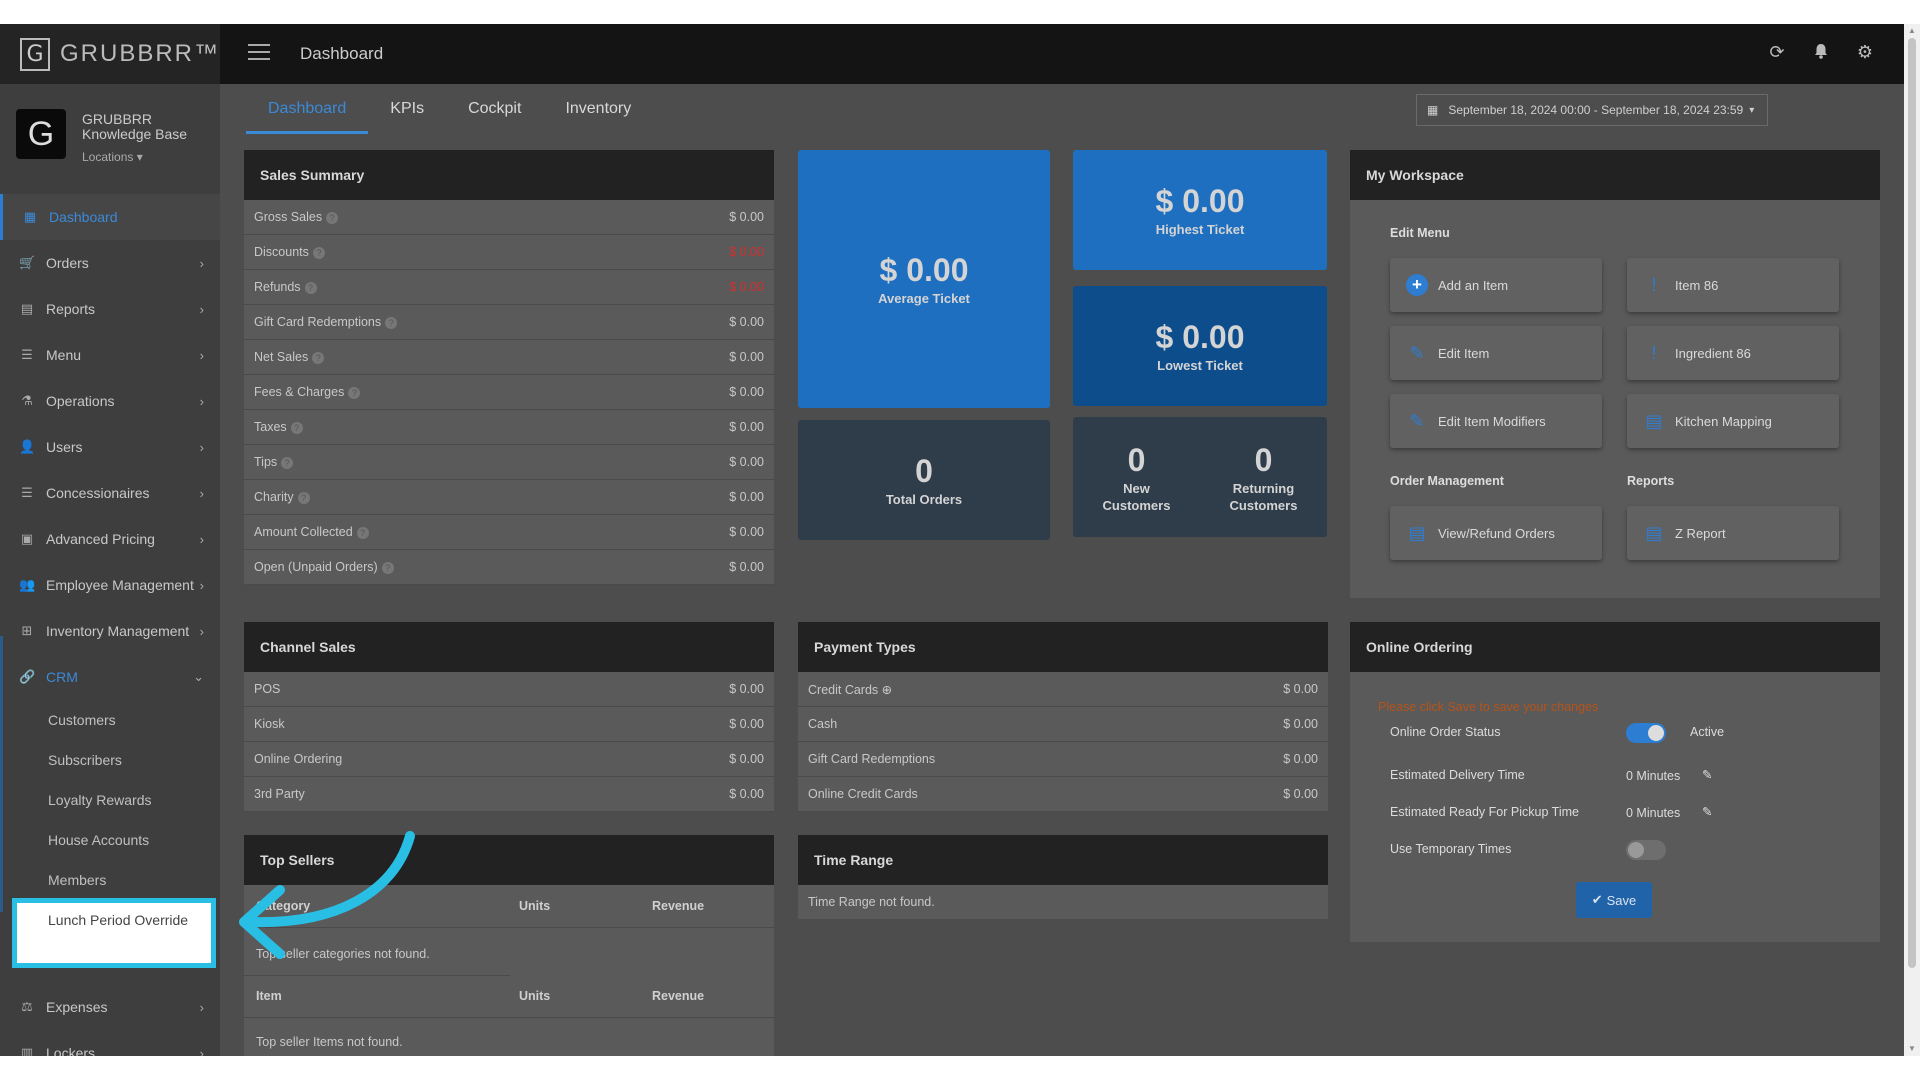  Describe the element at coordinates (71, 1050) in the screenshot. I see `sidebar-item-label: Lockers` at that location.